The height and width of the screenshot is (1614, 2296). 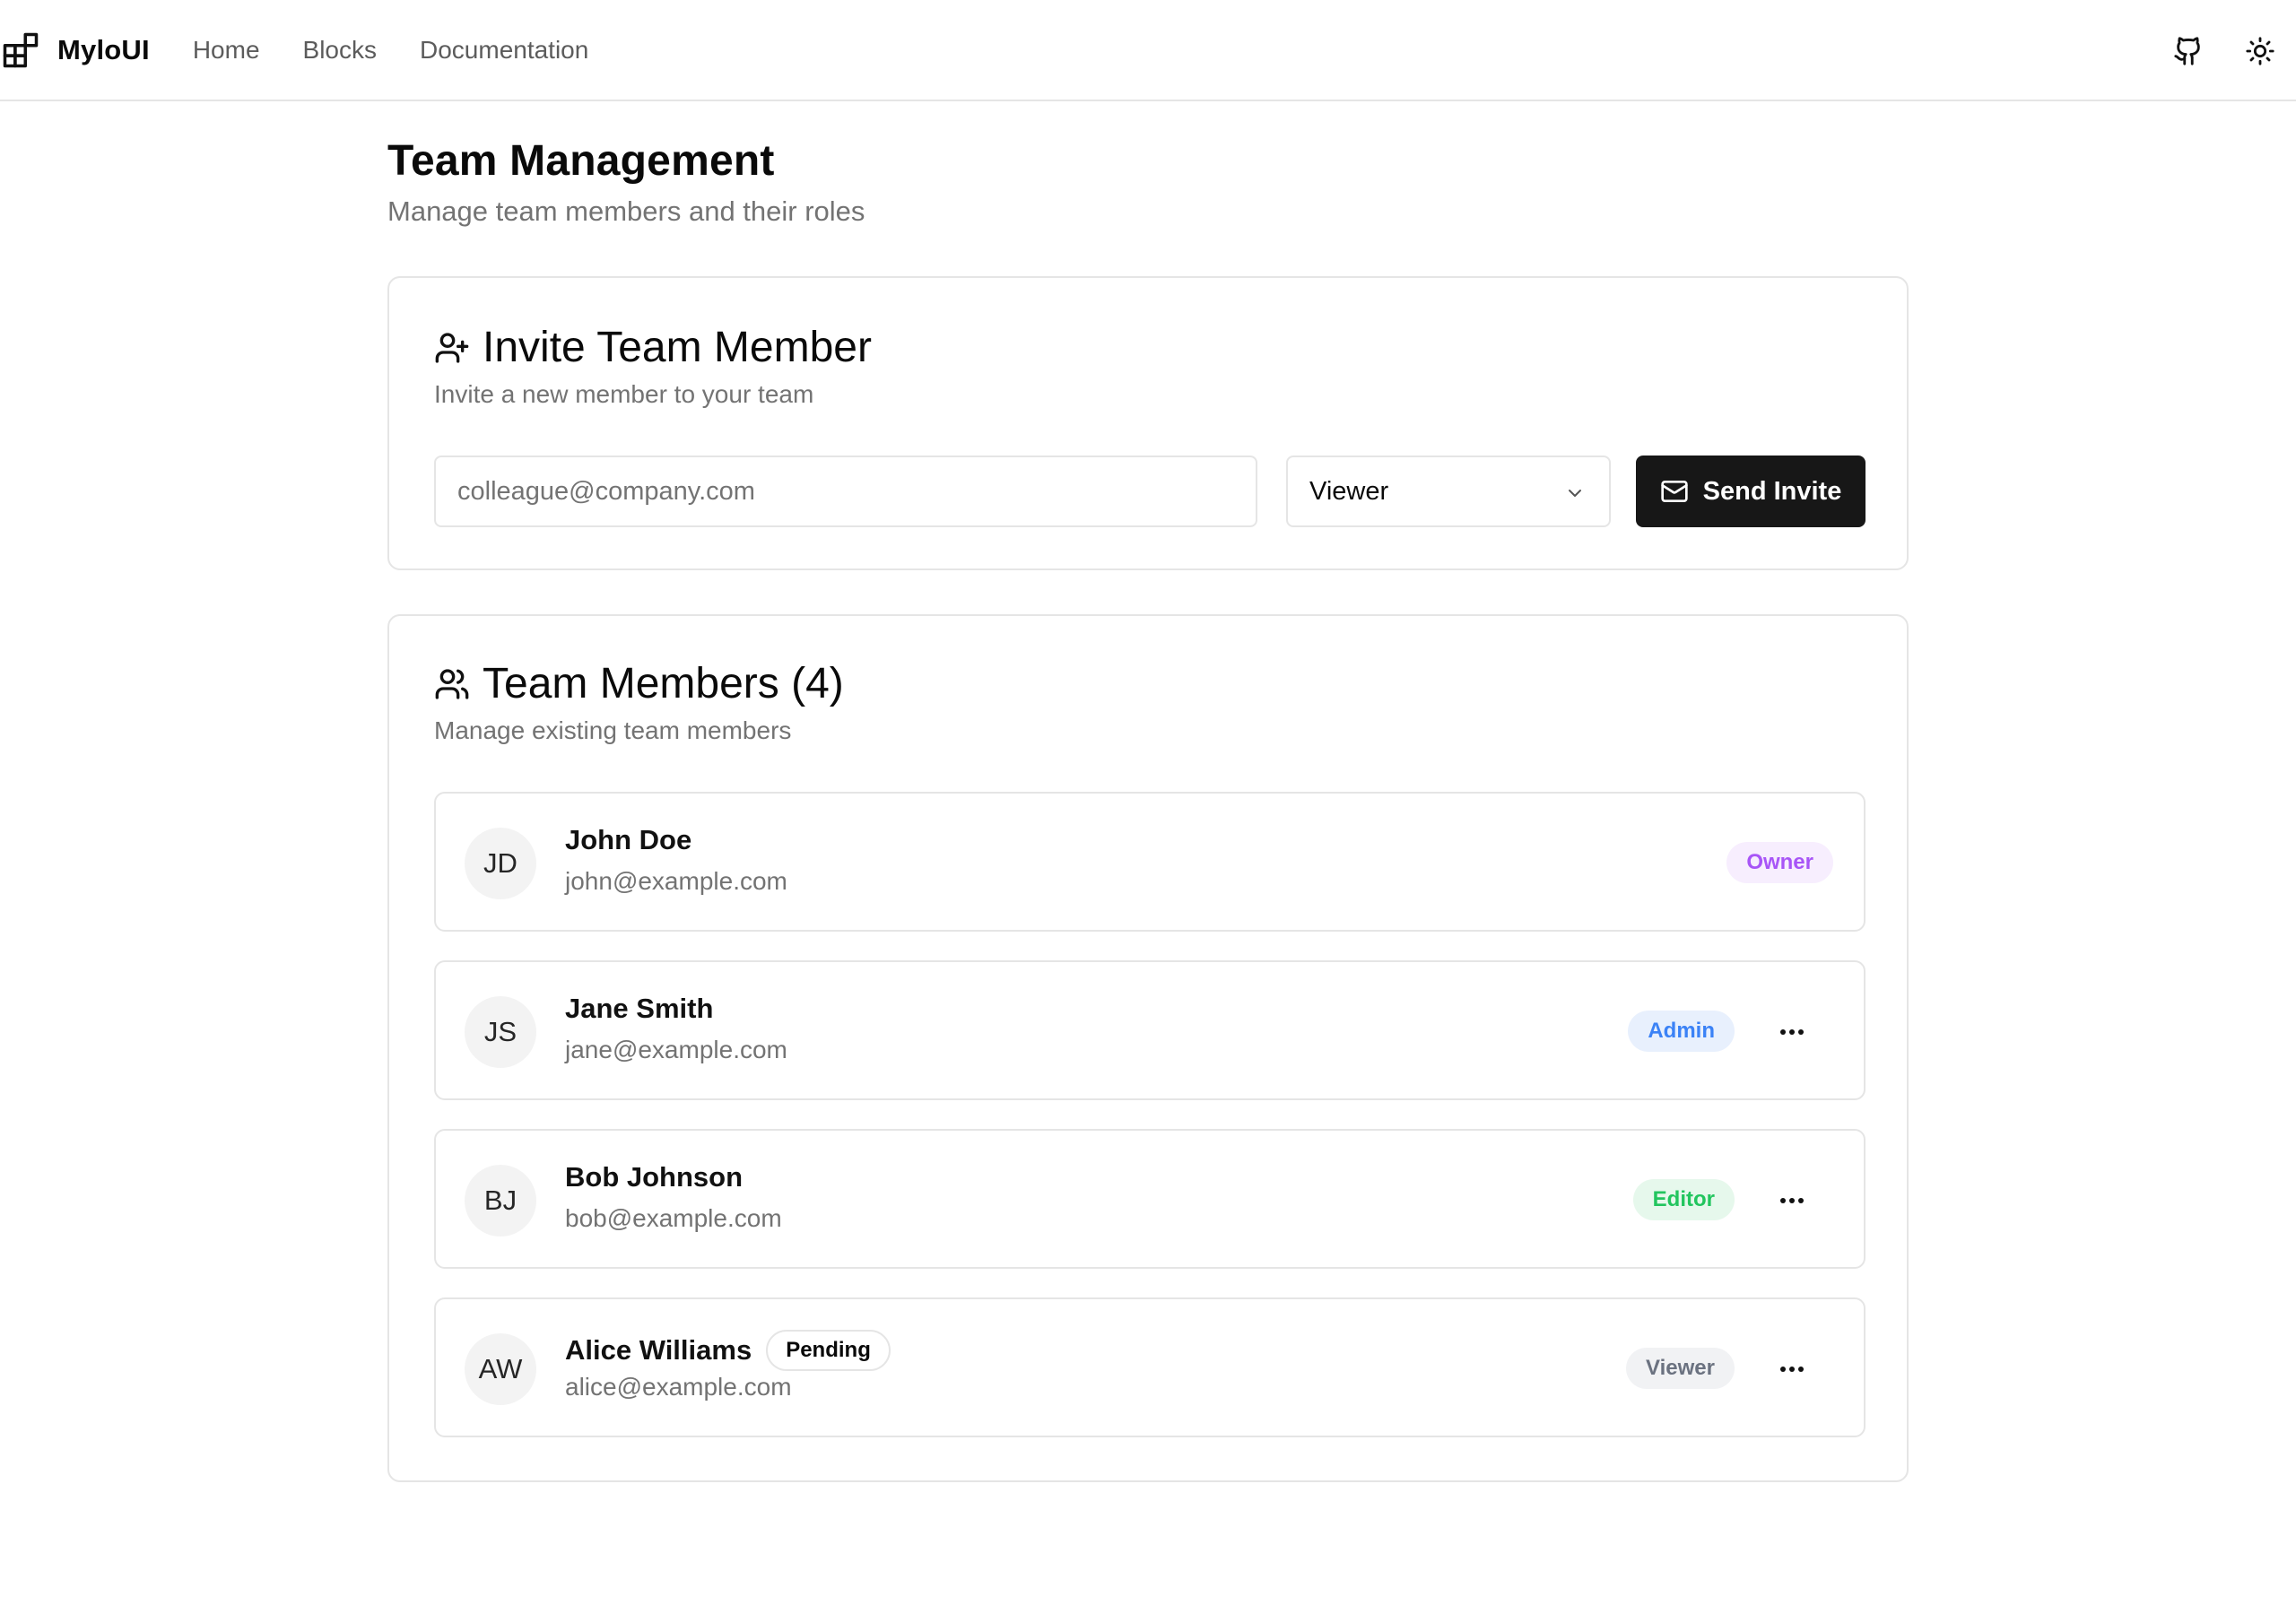 I want to click on avatar: AW, so click(x=500, y=1369).